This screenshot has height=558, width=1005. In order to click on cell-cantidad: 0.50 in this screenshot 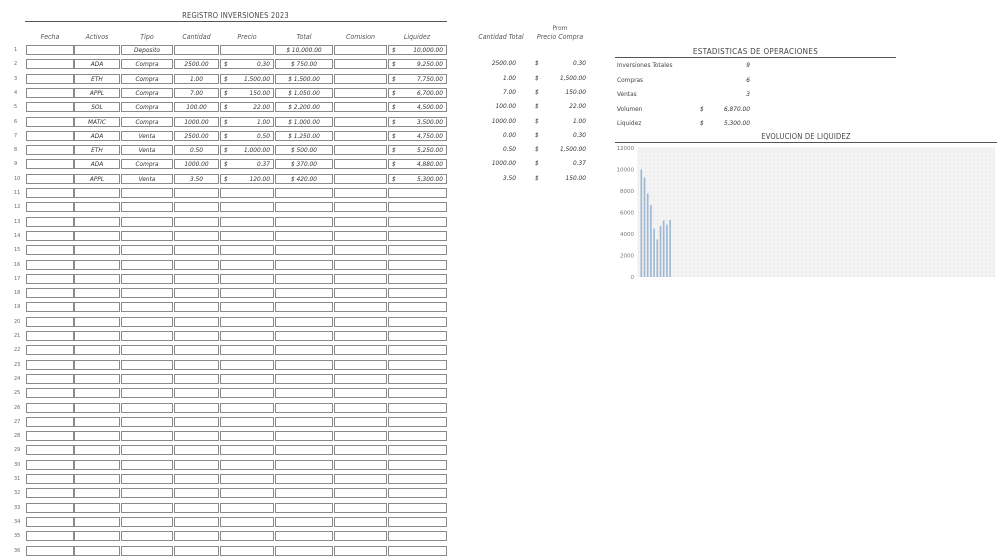, I will do `click(196, 150)`.